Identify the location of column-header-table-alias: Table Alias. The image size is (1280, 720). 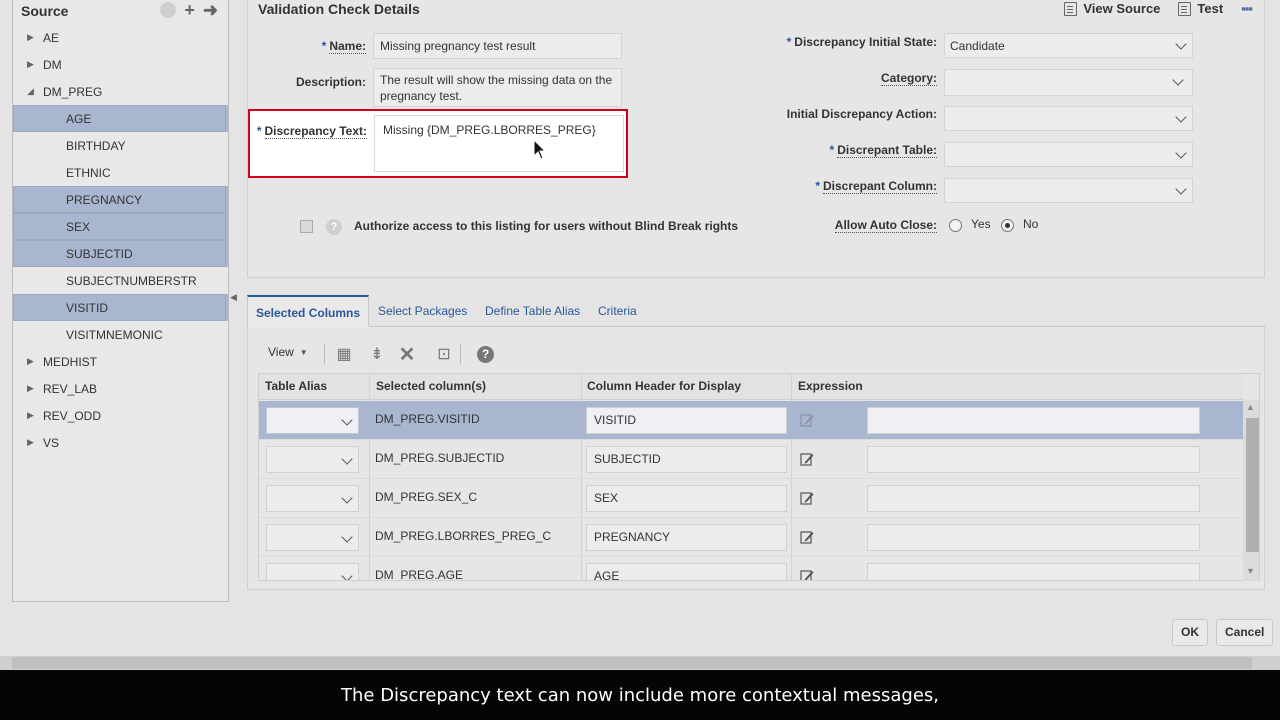
(296, 386).